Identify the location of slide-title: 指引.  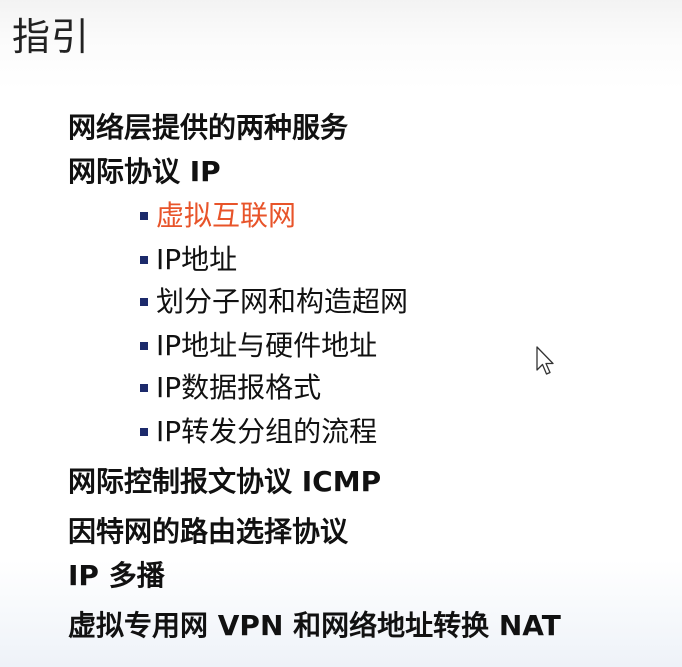
(51, 37).